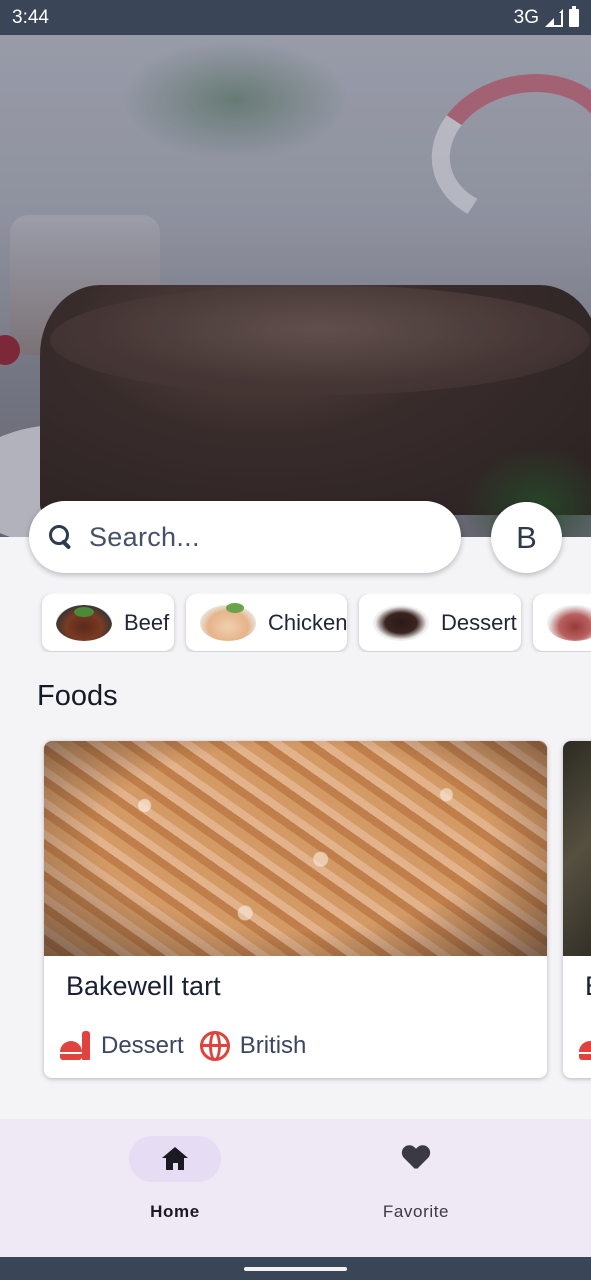 This screenshot has width=591, height=1280. What do you see at coordinates (84, 622) in the screenshot?
I see `beef-thumbnail` at bounding box center [84, 622].